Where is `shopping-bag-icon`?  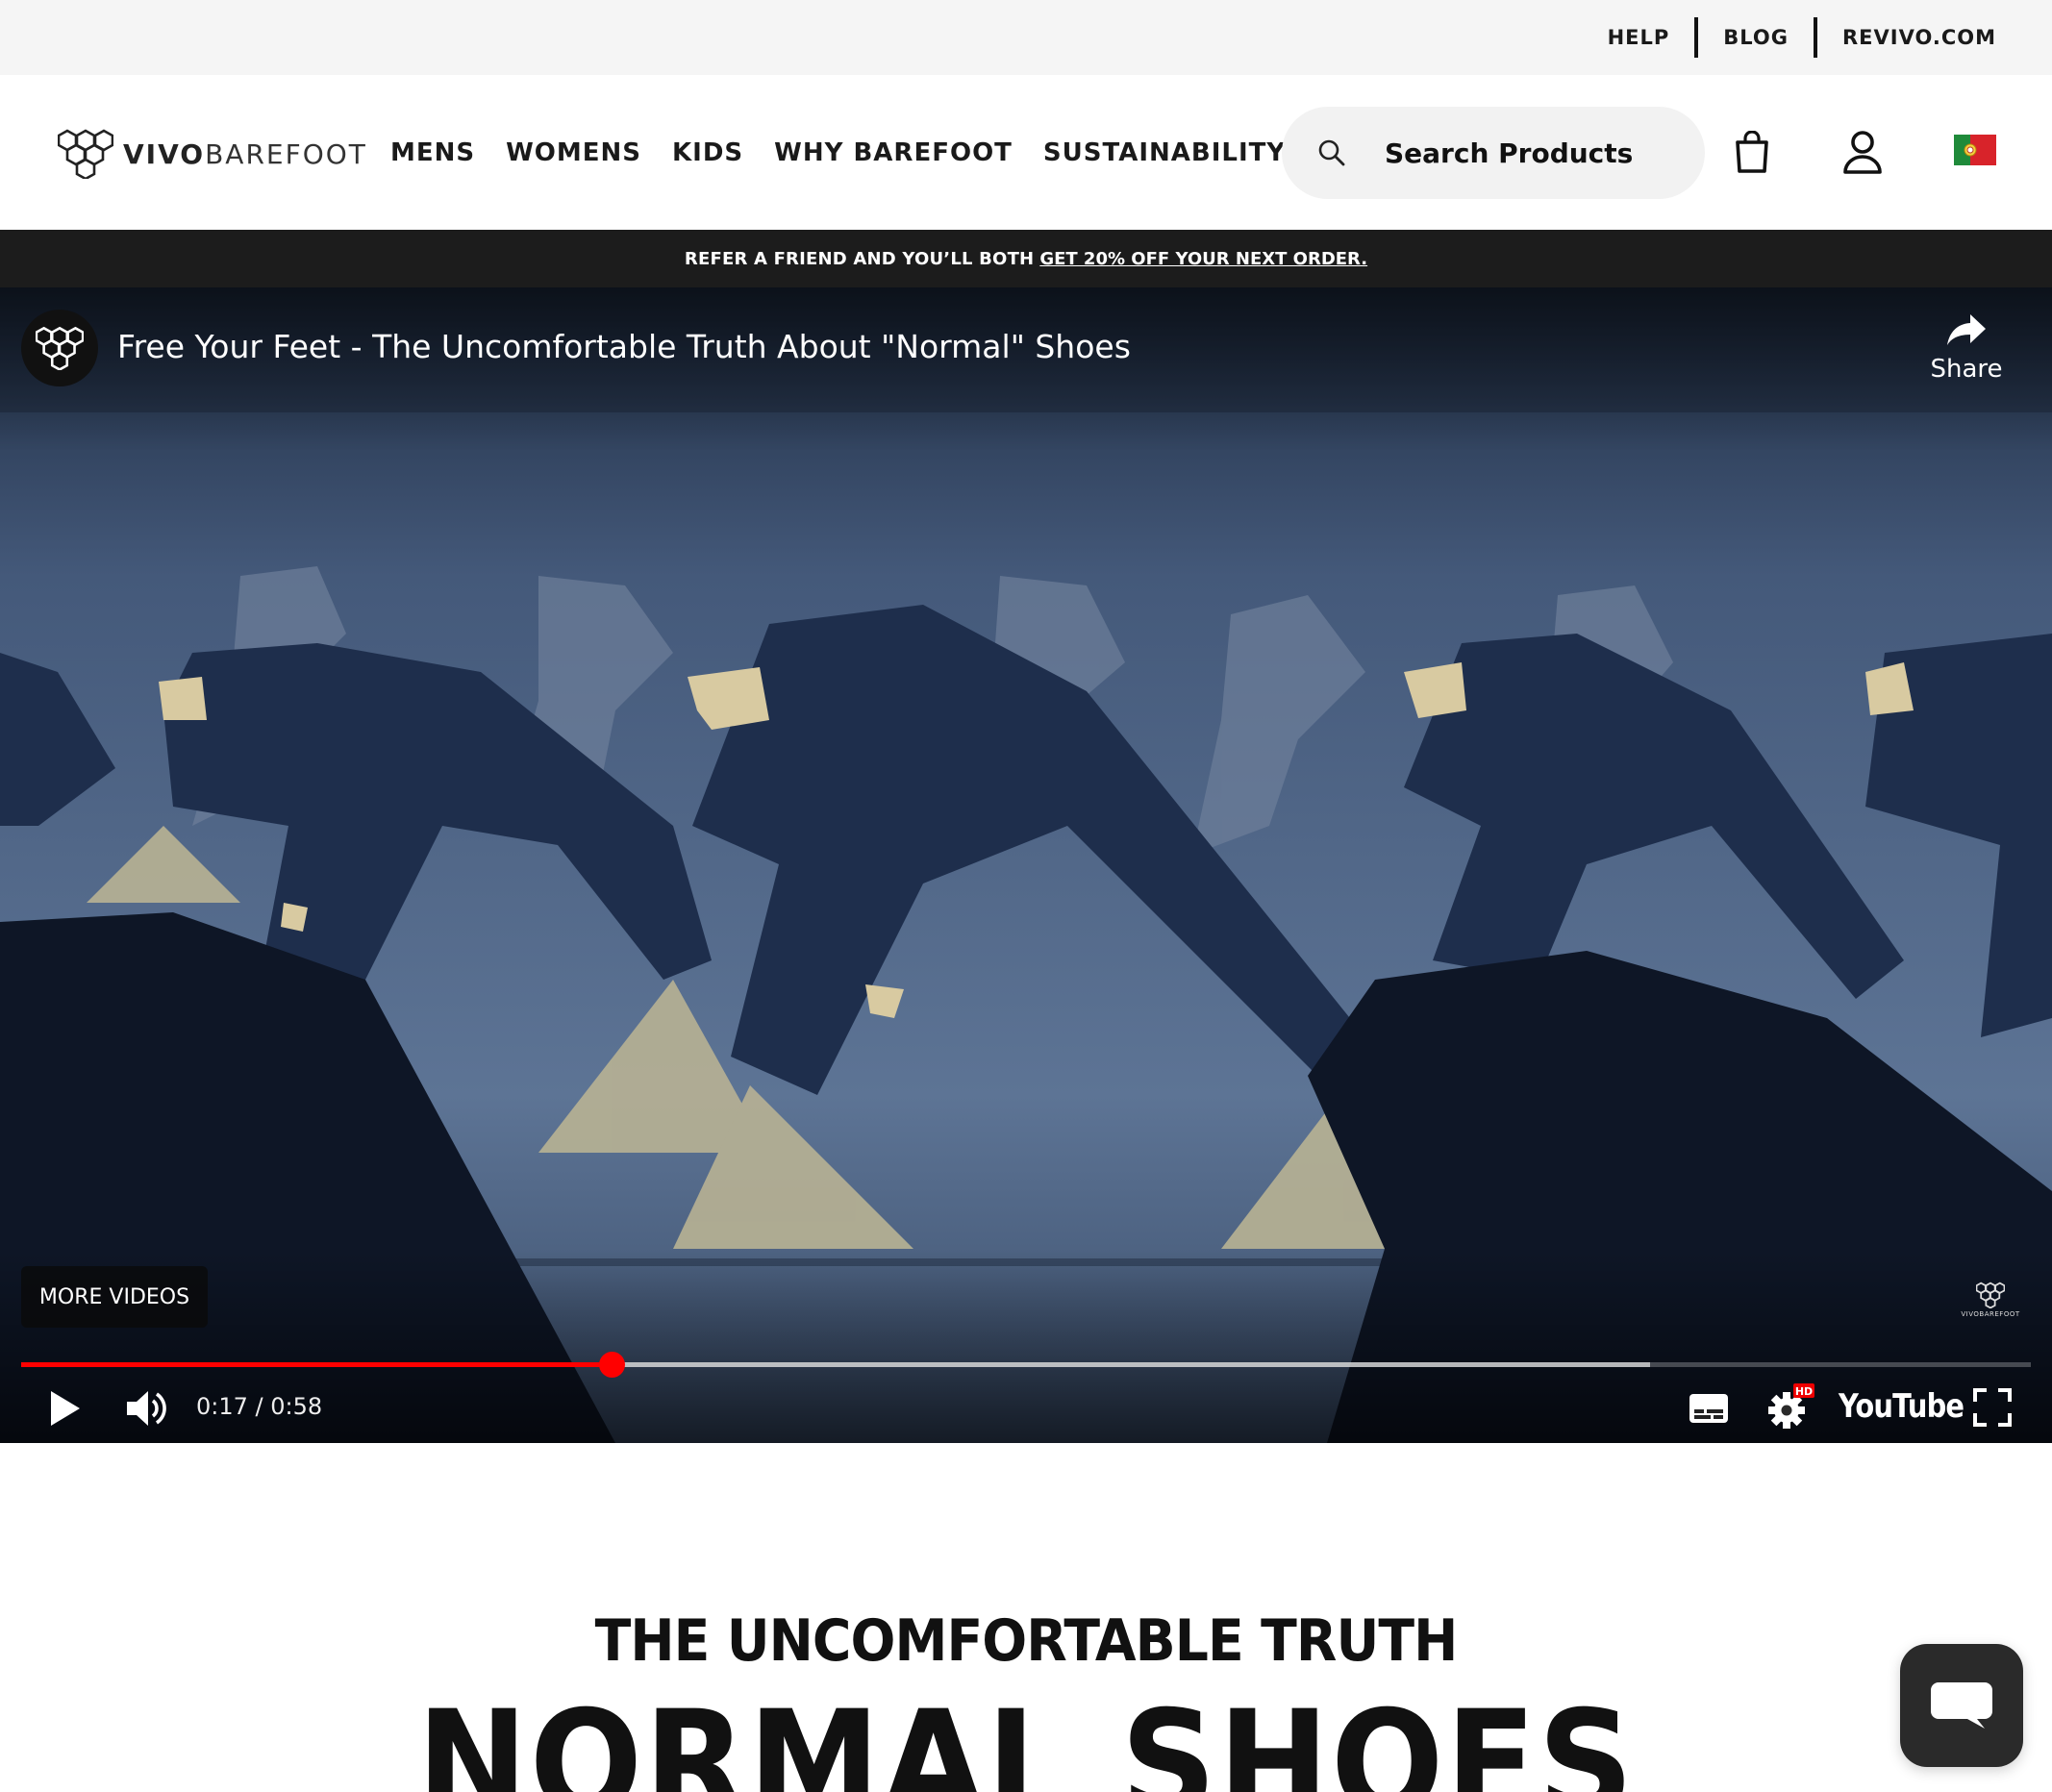 shopping-bag-icon is located at coordinates (1752, 152).